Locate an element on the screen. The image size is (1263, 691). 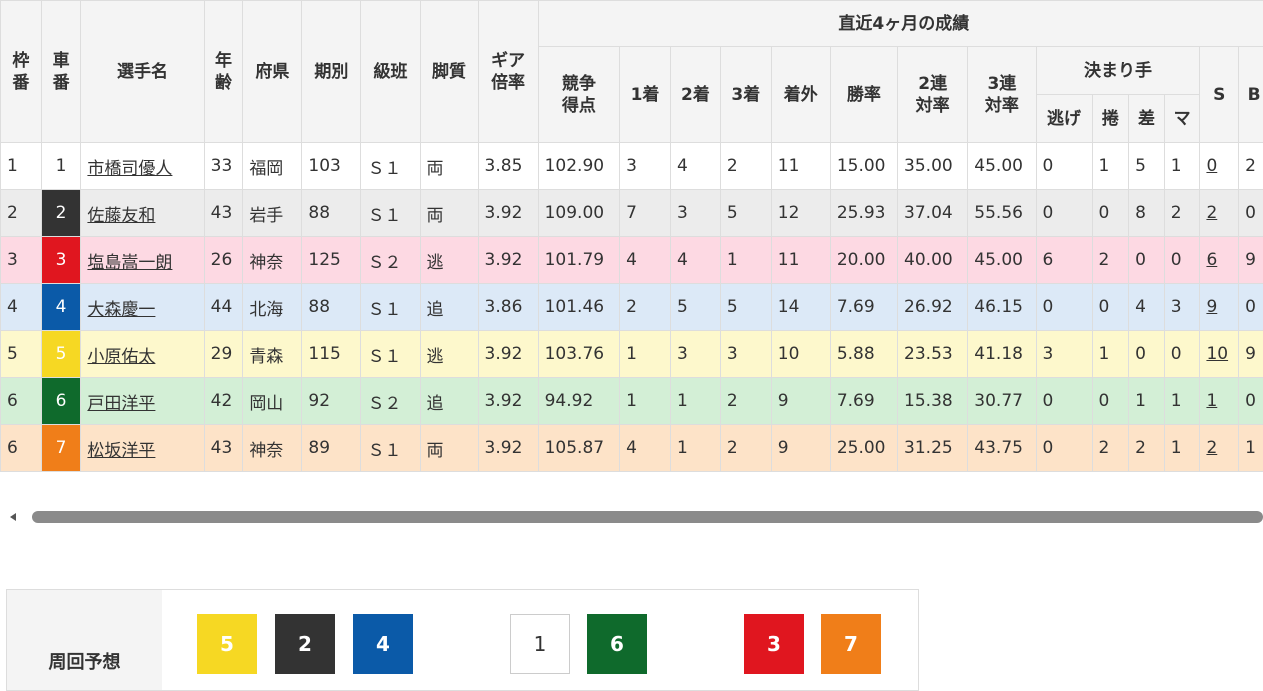
s-count-link: 6 is located at coordinates (1211, 260).